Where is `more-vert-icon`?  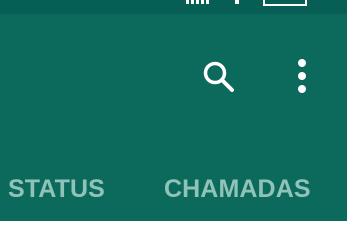 more-vert-icon is located at coordinates (302, 76).